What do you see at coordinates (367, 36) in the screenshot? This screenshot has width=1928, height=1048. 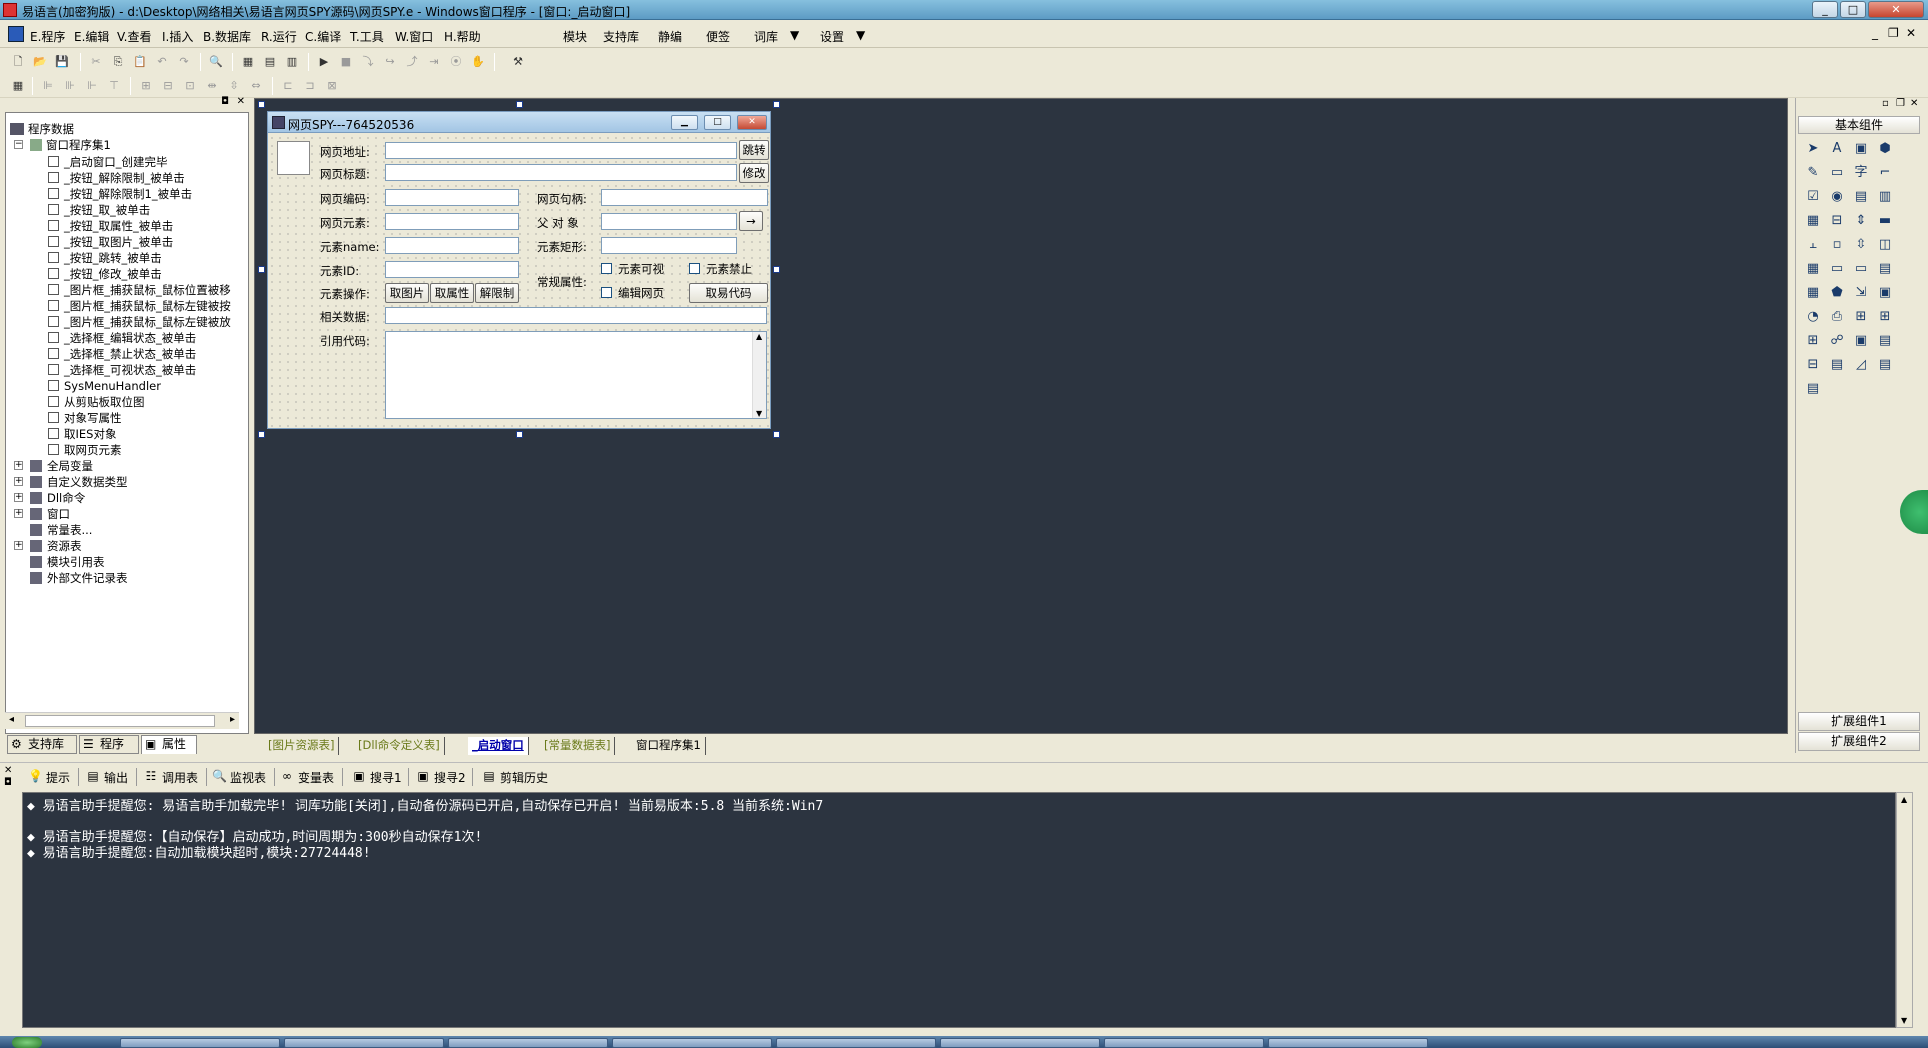 I see `menu-tools: T.工具` at bounding box center [367, 36].